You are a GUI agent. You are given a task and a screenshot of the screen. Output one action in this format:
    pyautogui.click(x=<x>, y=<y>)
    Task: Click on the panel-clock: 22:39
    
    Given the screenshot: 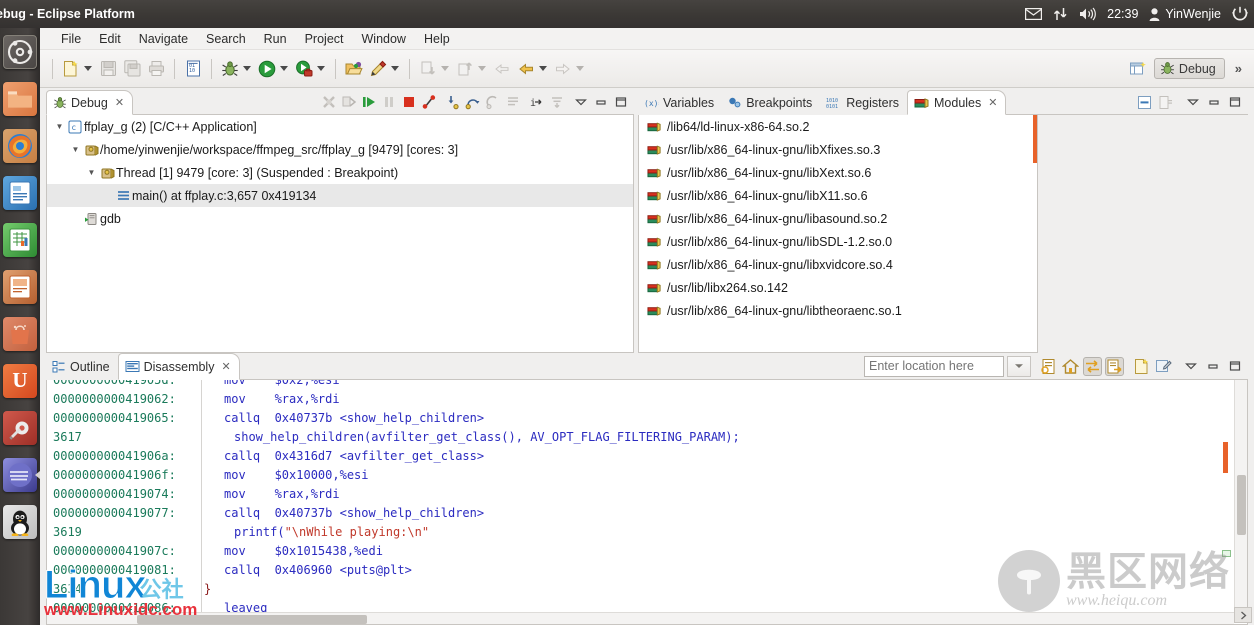 What is the action you would take?
    pyautogui.click(x=1122, y=14)
    